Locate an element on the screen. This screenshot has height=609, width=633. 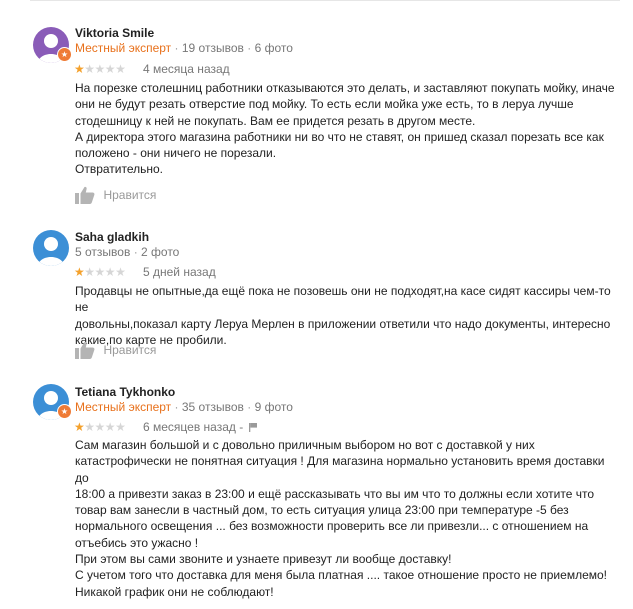
review-date: 5 дней назад is located at coordinates (179, 272).